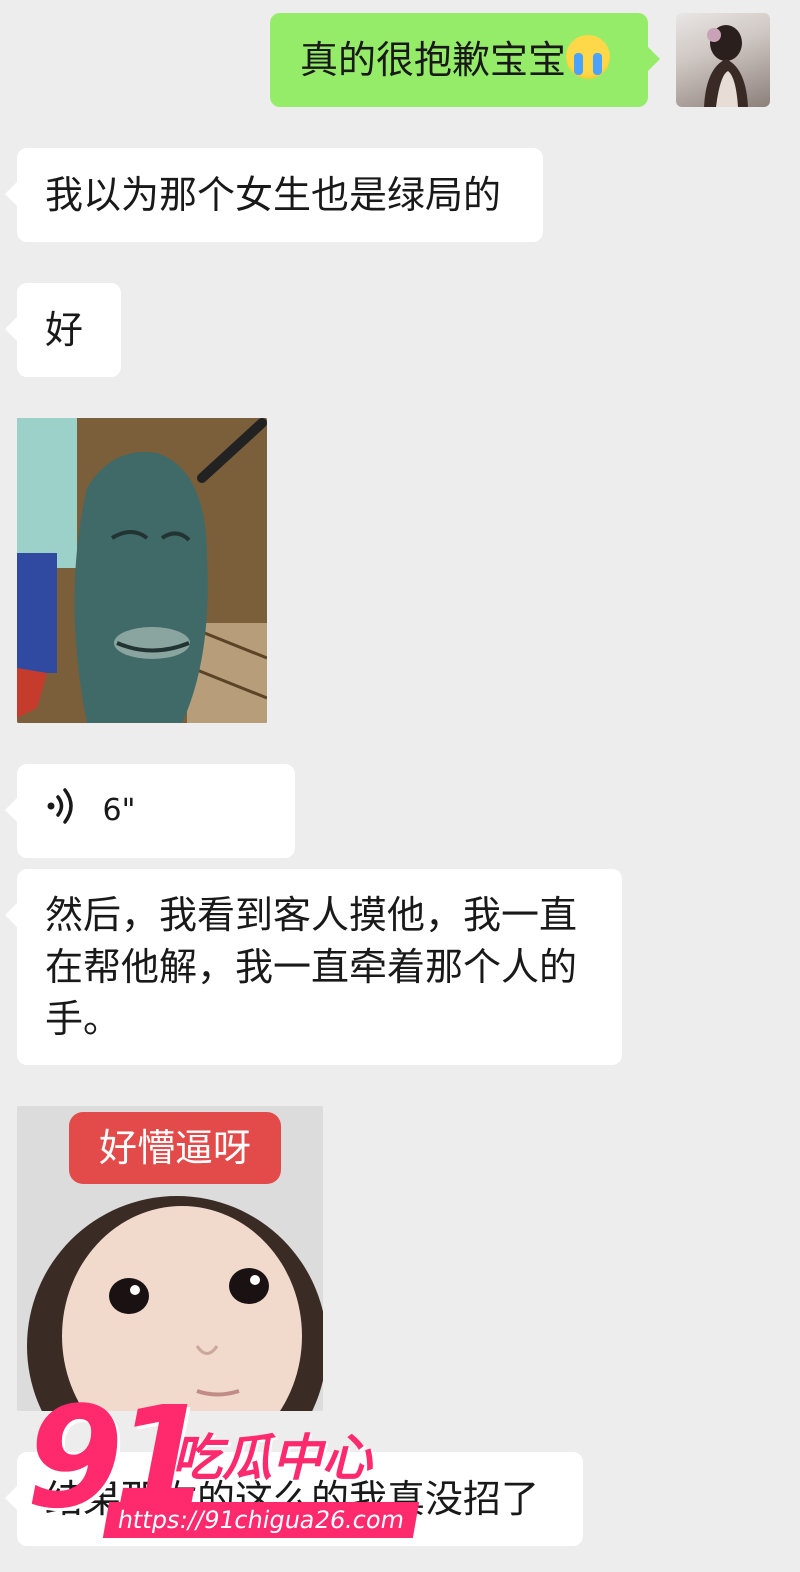 This screenshot has height=1572, width=800. Describe the element at coordinates (170, 1258) in the screenshot. I see `baby-face-sticker-image: 好懵逼呀` at that location.